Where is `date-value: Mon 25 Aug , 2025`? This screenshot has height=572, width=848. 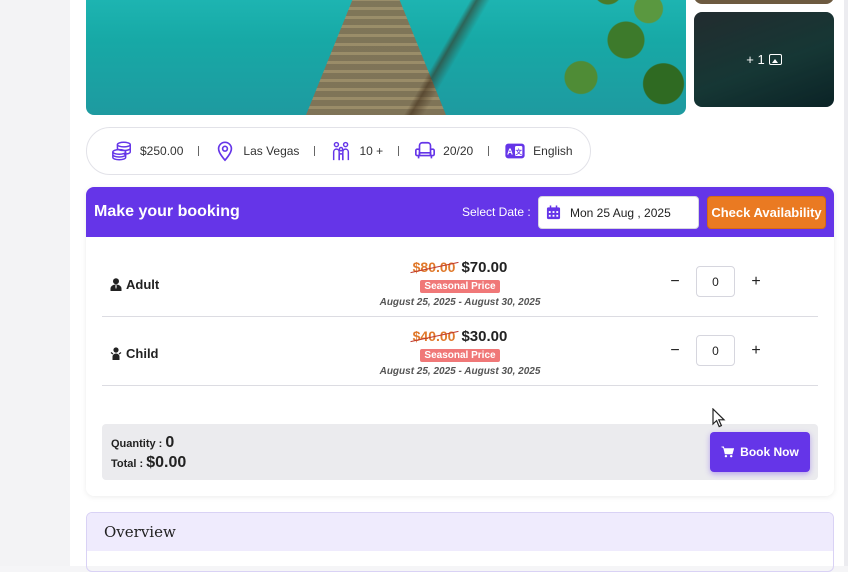
date-value: Mon 25 Aug , 2025 is located at coordinates (620, 212).